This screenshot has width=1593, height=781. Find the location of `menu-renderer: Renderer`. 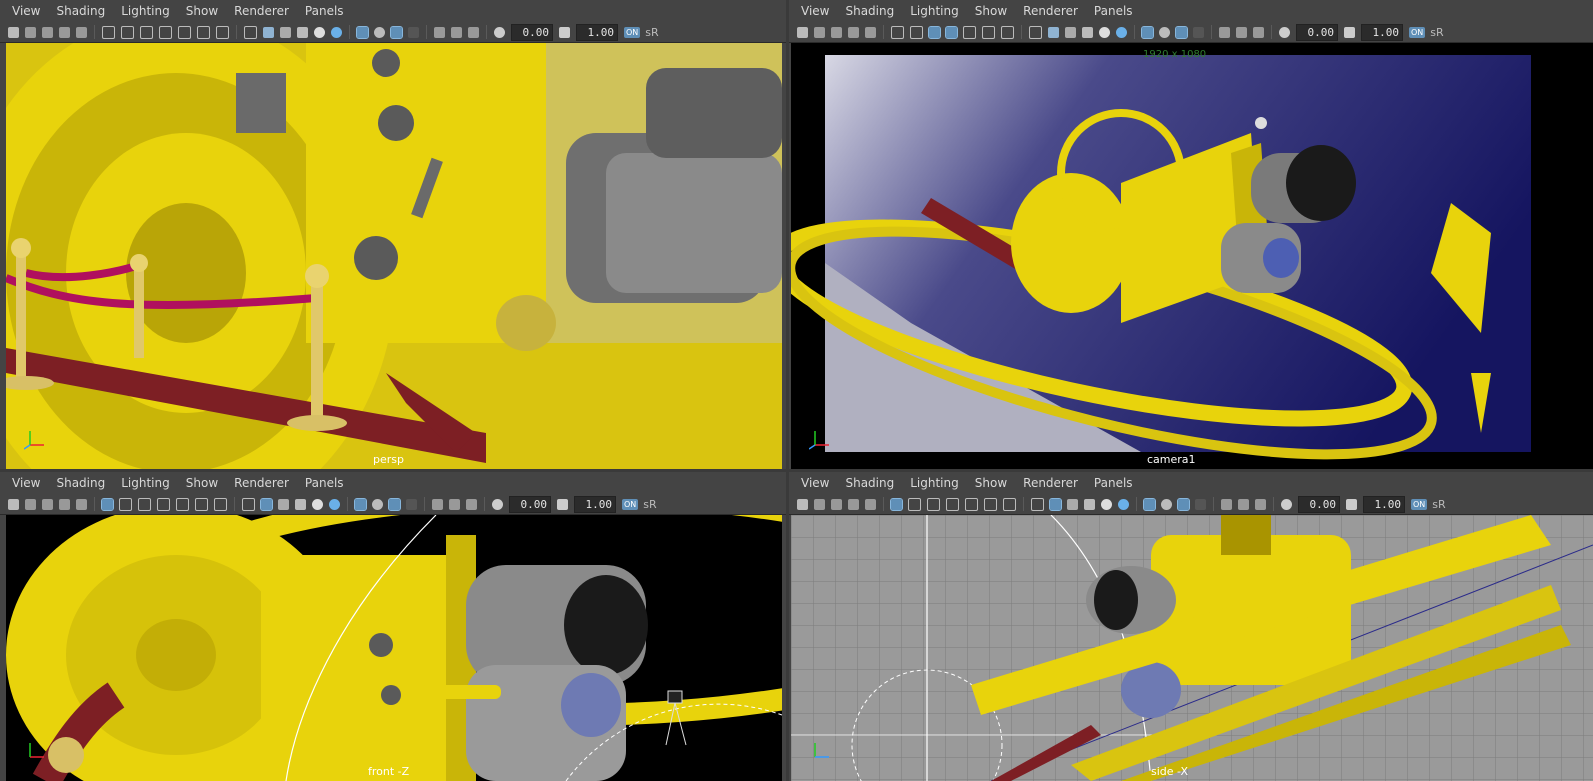

menu-renderer: Renderer is located at coordinates (261, 483).